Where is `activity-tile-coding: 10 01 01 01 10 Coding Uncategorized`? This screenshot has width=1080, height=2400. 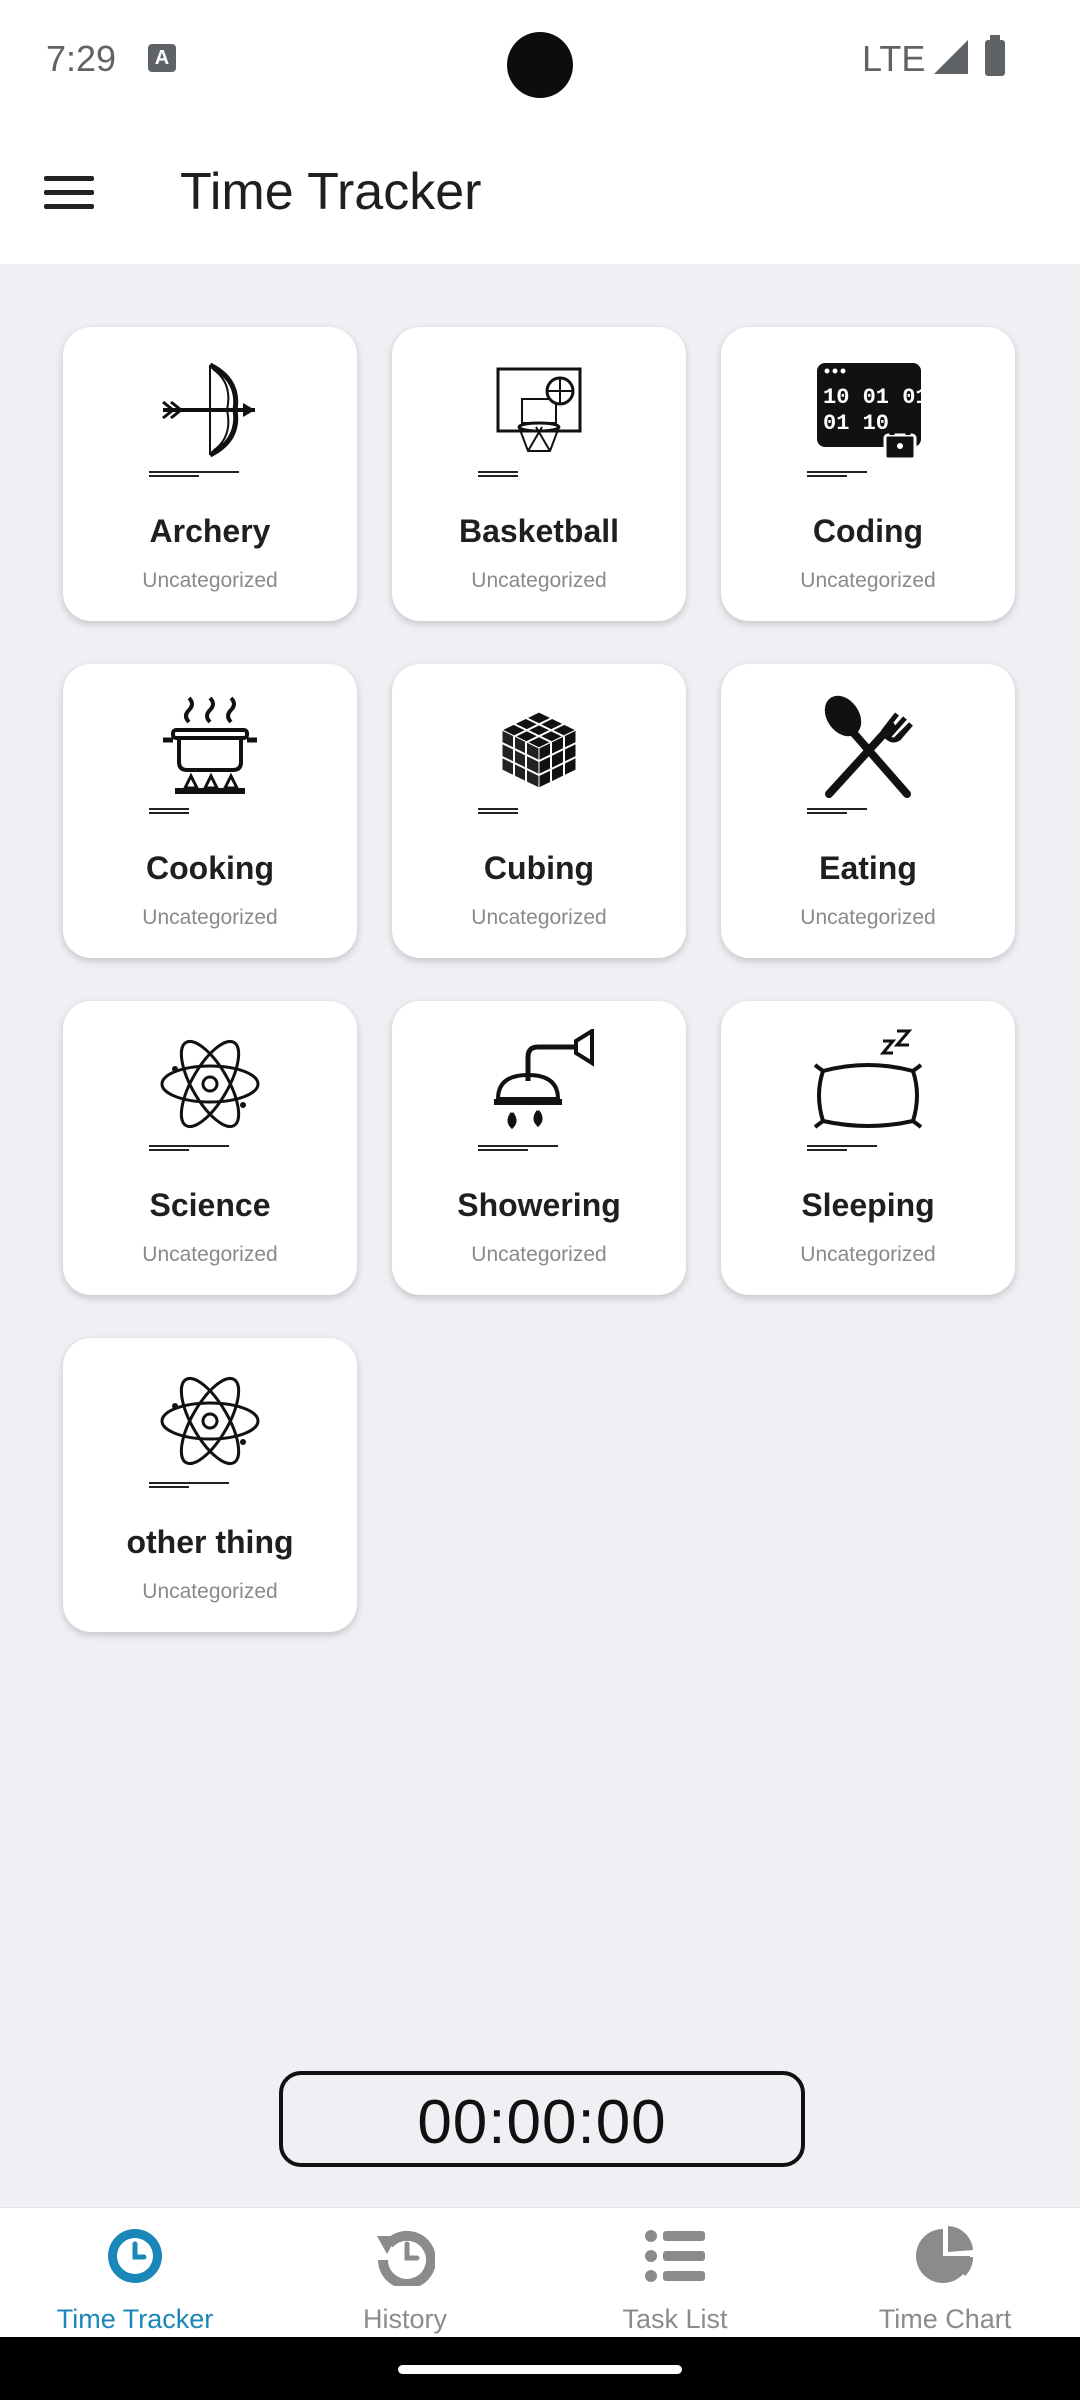 activity-tile-coding: 10 01 01 01 10 Coding Uncategorized is located at coordinates (868, 474).